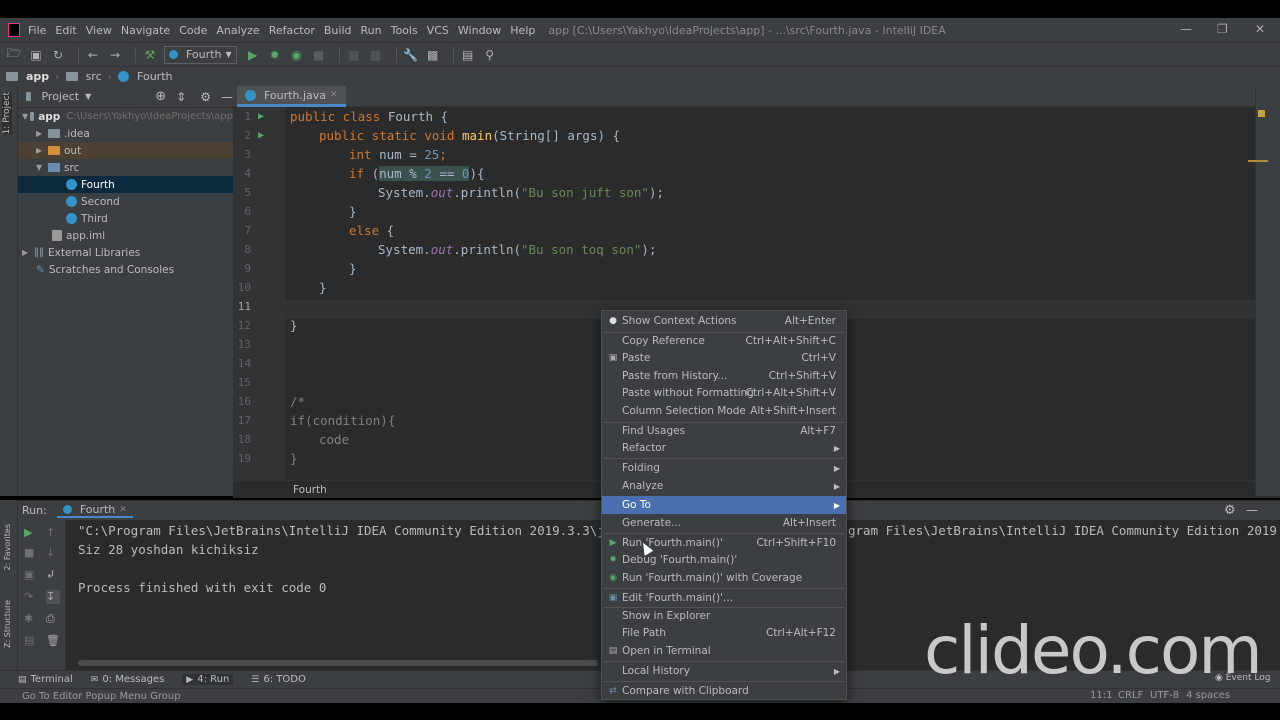  What do you see at coordinates (433, 55) in the screenshot?
I see `project-structure-icon: ▩` at bounding box center [433, 55].